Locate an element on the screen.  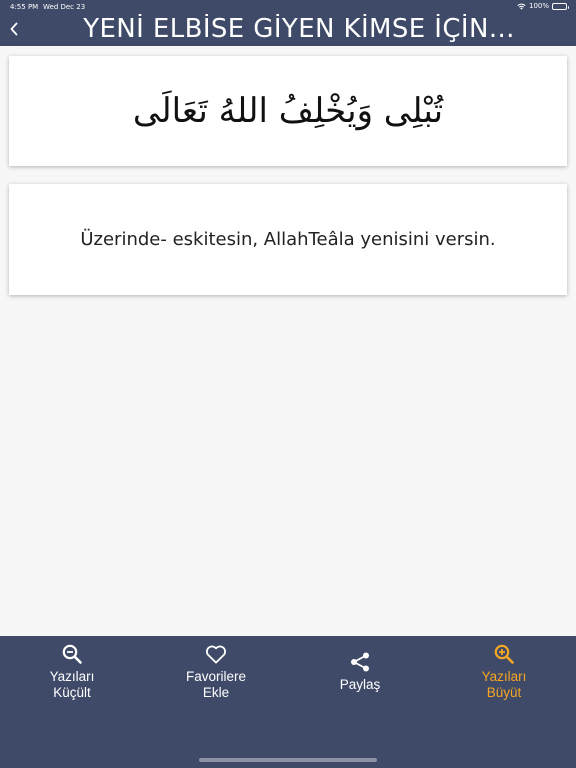
battery-percent: 100% is located at coordinates (538, 6).